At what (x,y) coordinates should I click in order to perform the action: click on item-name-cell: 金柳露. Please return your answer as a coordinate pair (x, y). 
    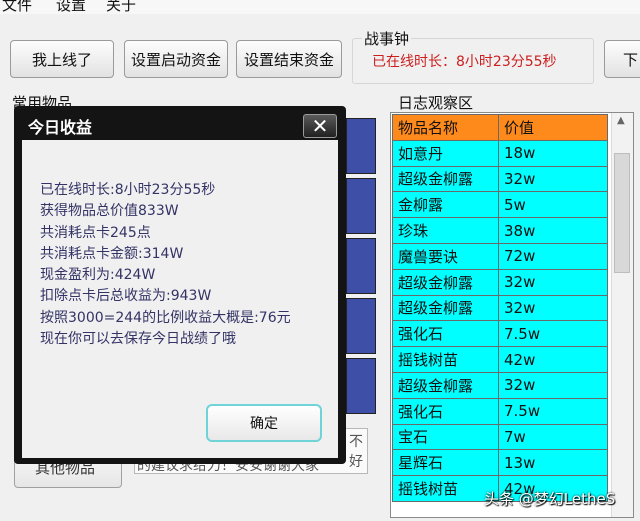
    Looking at the image, I should click on (445, 205).